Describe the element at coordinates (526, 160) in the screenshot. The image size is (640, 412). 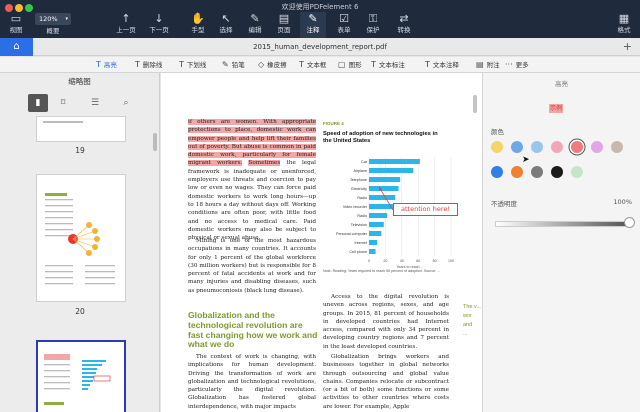
I see `mouse-cursor-icon: ➤` at that location.